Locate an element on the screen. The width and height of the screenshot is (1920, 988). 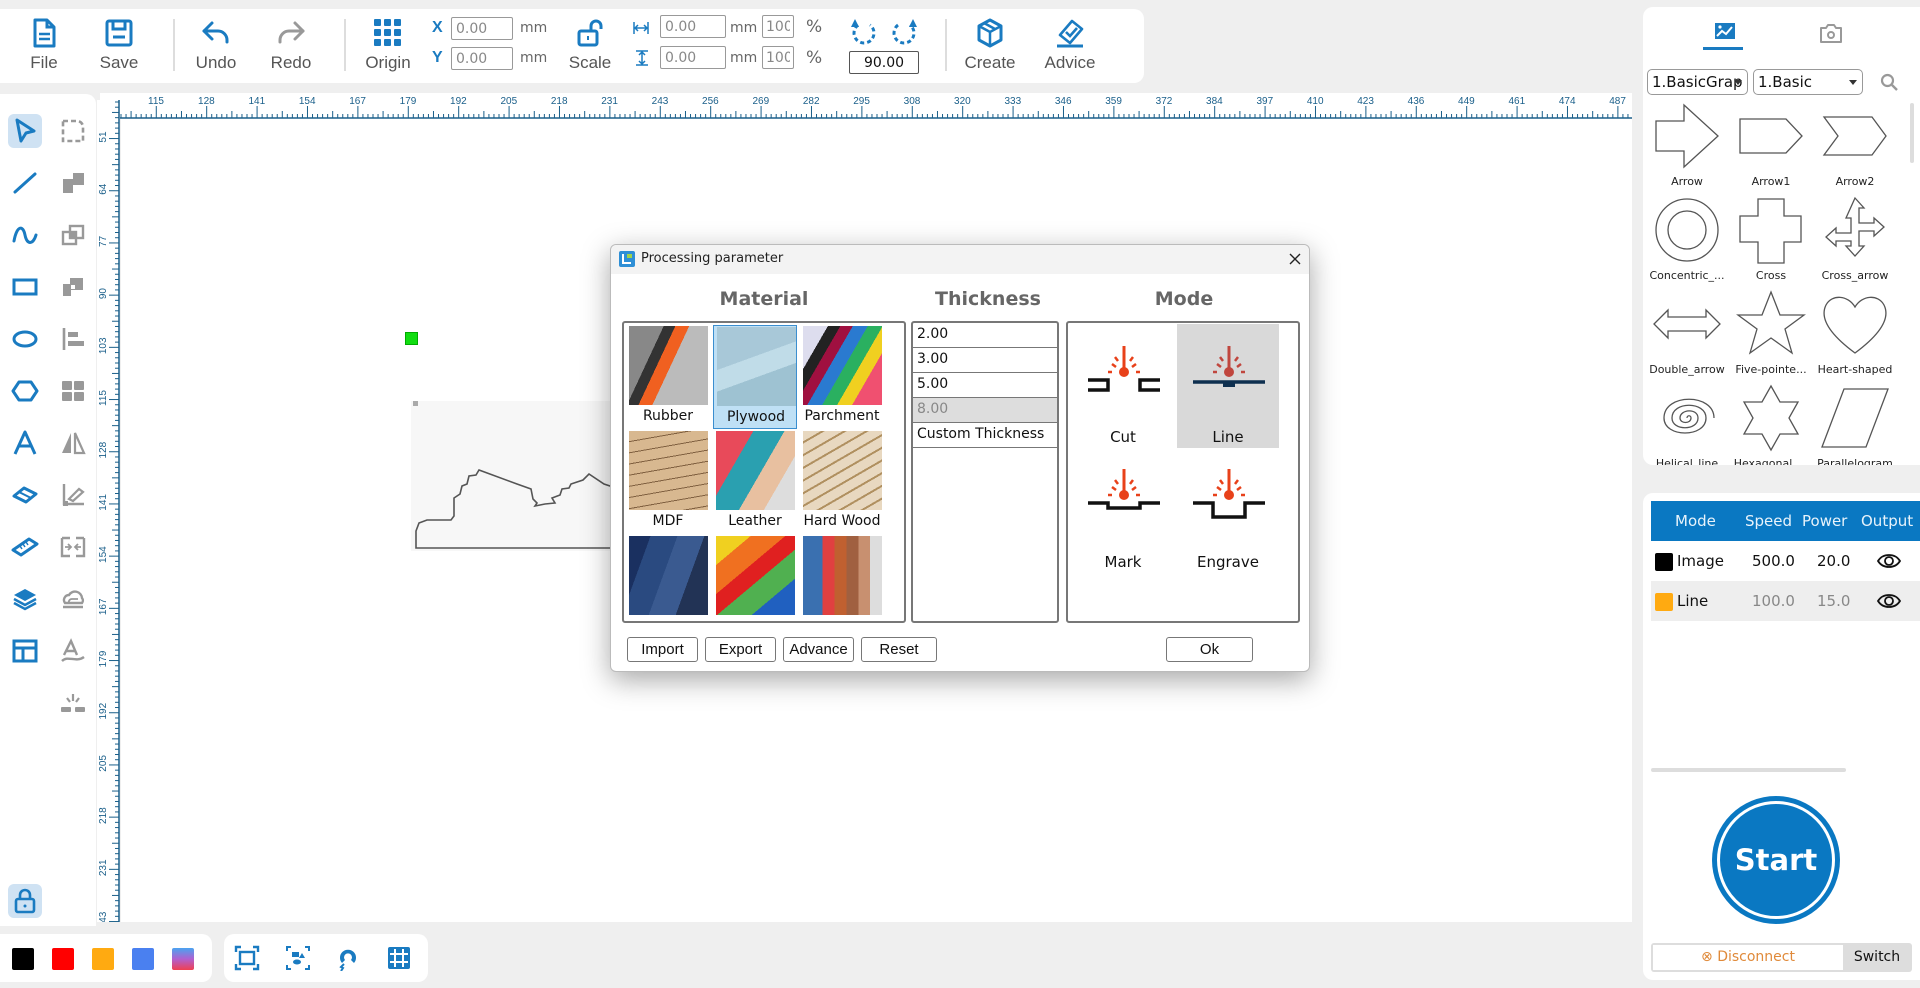
tab-camera is located at coordinates (1831, 33).